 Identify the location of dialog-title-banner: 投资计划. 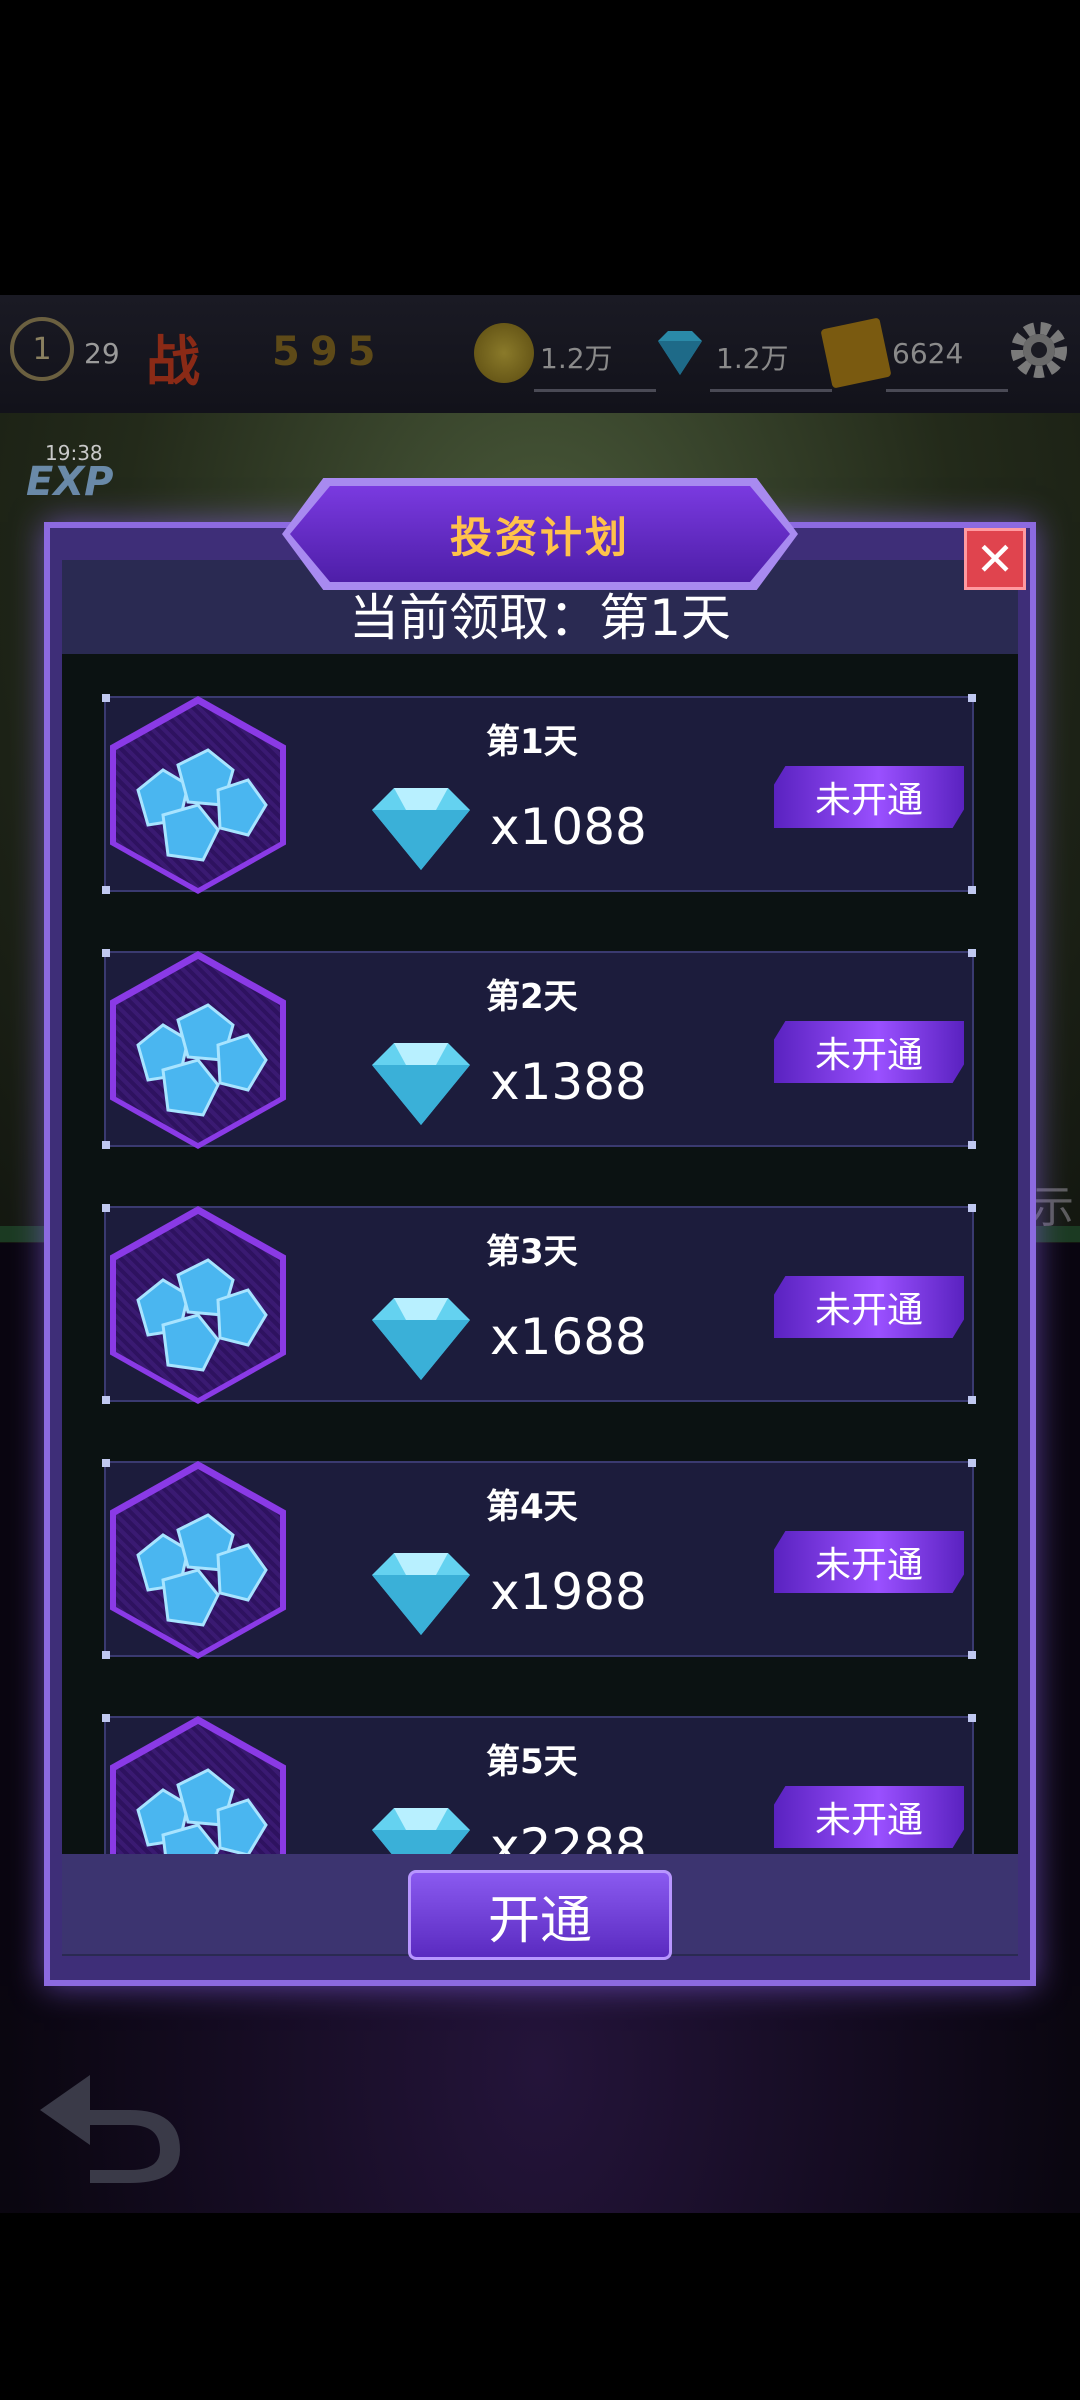
(540, 534).